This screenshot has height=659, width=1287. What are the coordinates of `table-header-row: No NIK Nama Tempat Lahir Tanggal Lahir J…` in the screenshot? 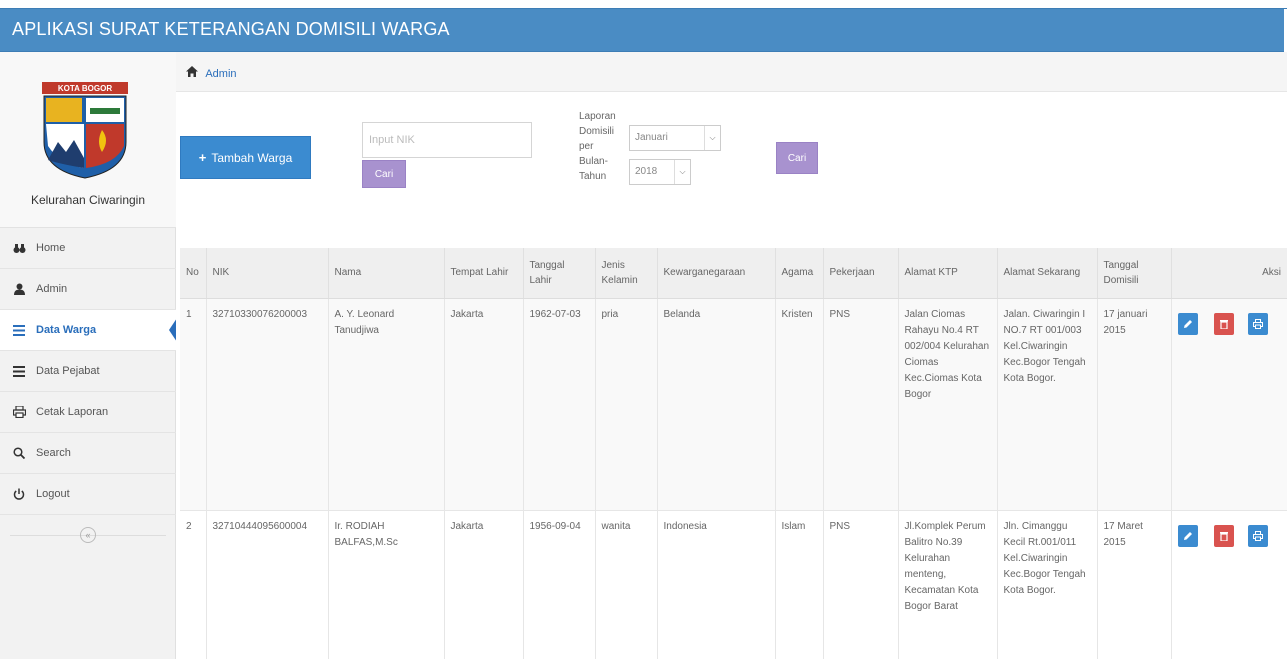 It's located at (733, 273).